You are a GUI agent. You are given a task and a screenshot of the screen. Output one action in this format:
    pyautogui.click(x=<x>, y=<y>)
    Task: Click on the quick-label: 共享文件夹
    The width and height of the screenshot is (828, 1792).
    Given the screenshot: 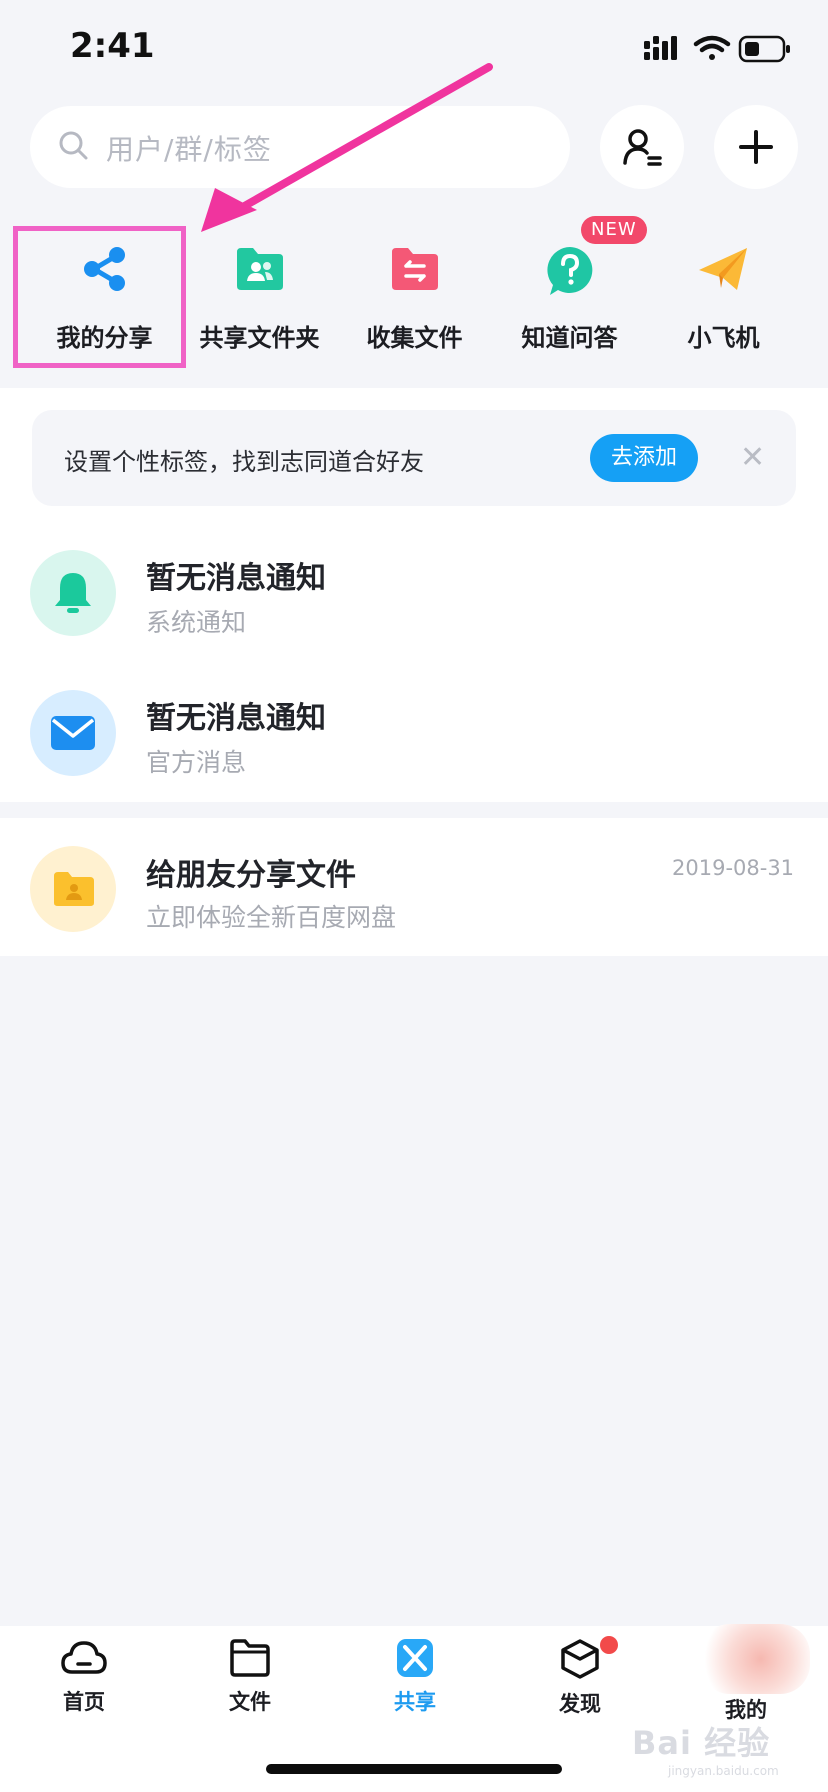 What is the action you would take?
    pyautogui.click(x=259, y=338)
    